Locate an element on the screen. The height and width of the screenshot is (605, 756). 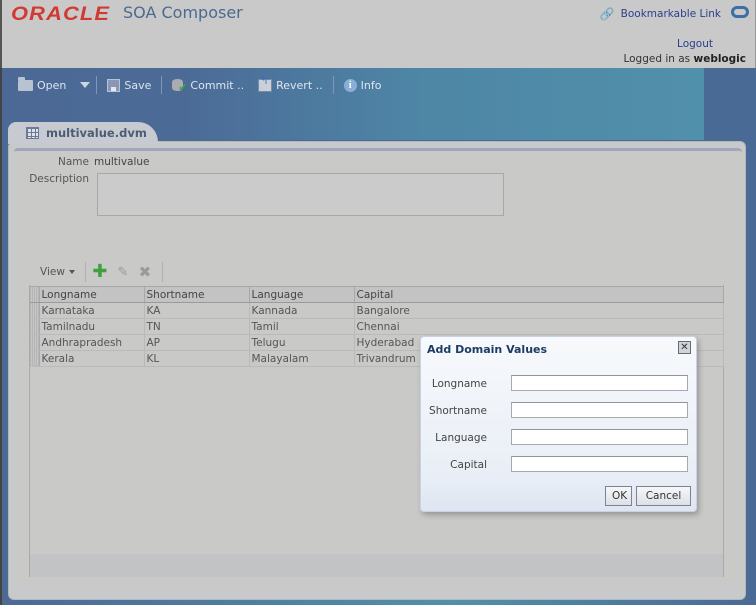
logged-in-status: Logged in as weblogic is located at coordinates (684, 59).